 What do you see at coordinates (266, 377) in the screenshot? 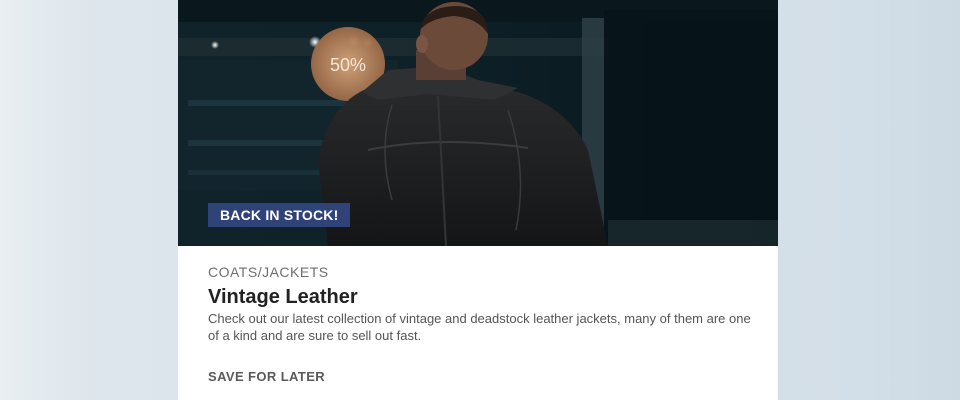
I see `save-for-later-button: SAVE FOR LATER` at bounding box center [266, 377].